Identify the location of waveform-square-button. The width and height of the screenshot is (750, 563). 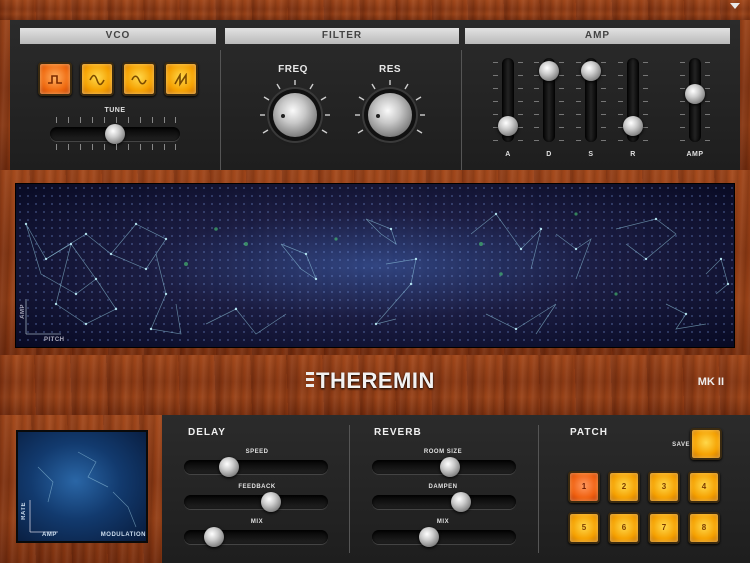
(55, 79).